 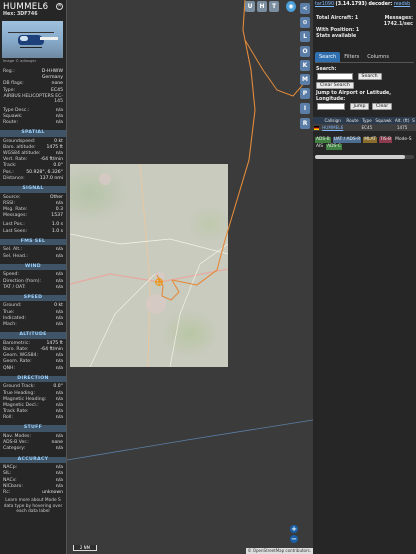 I want to click on section-header-wind: WIND, so click(x=33, y=267).